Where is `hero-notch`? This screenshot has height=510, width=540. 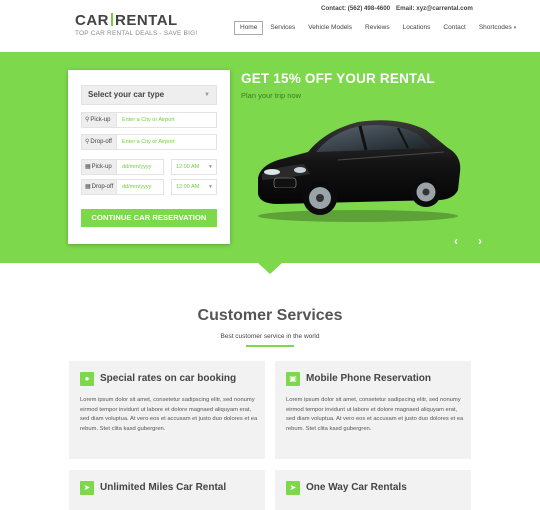
hero-notch is located at coordinates (270, 268).